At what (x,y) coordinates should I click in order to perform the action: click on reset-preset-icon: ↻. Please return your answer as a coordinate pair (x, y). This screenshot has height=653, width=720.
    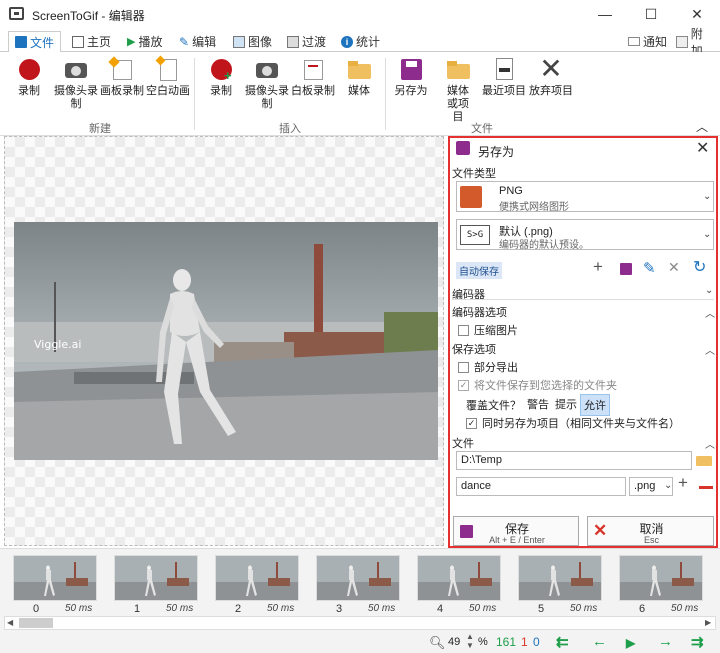
    Looking at the image, I should click on (699, 267).